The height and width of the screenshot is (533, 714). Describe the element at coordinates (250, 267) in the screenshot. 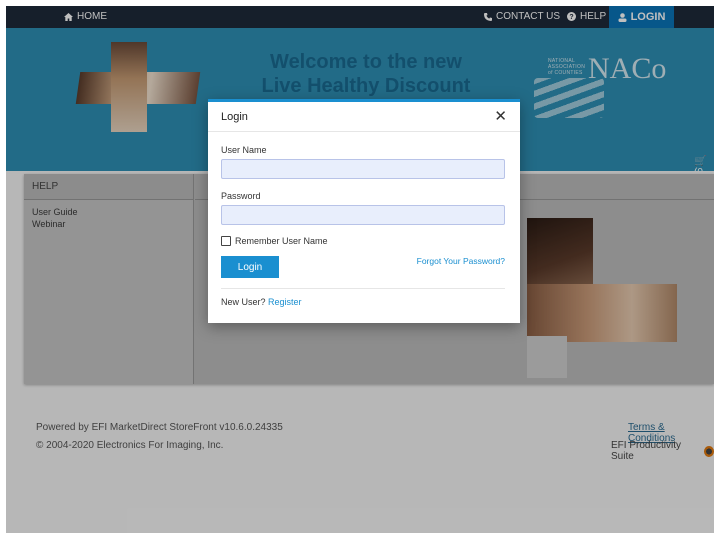

I see `login-button: Login` at that location.